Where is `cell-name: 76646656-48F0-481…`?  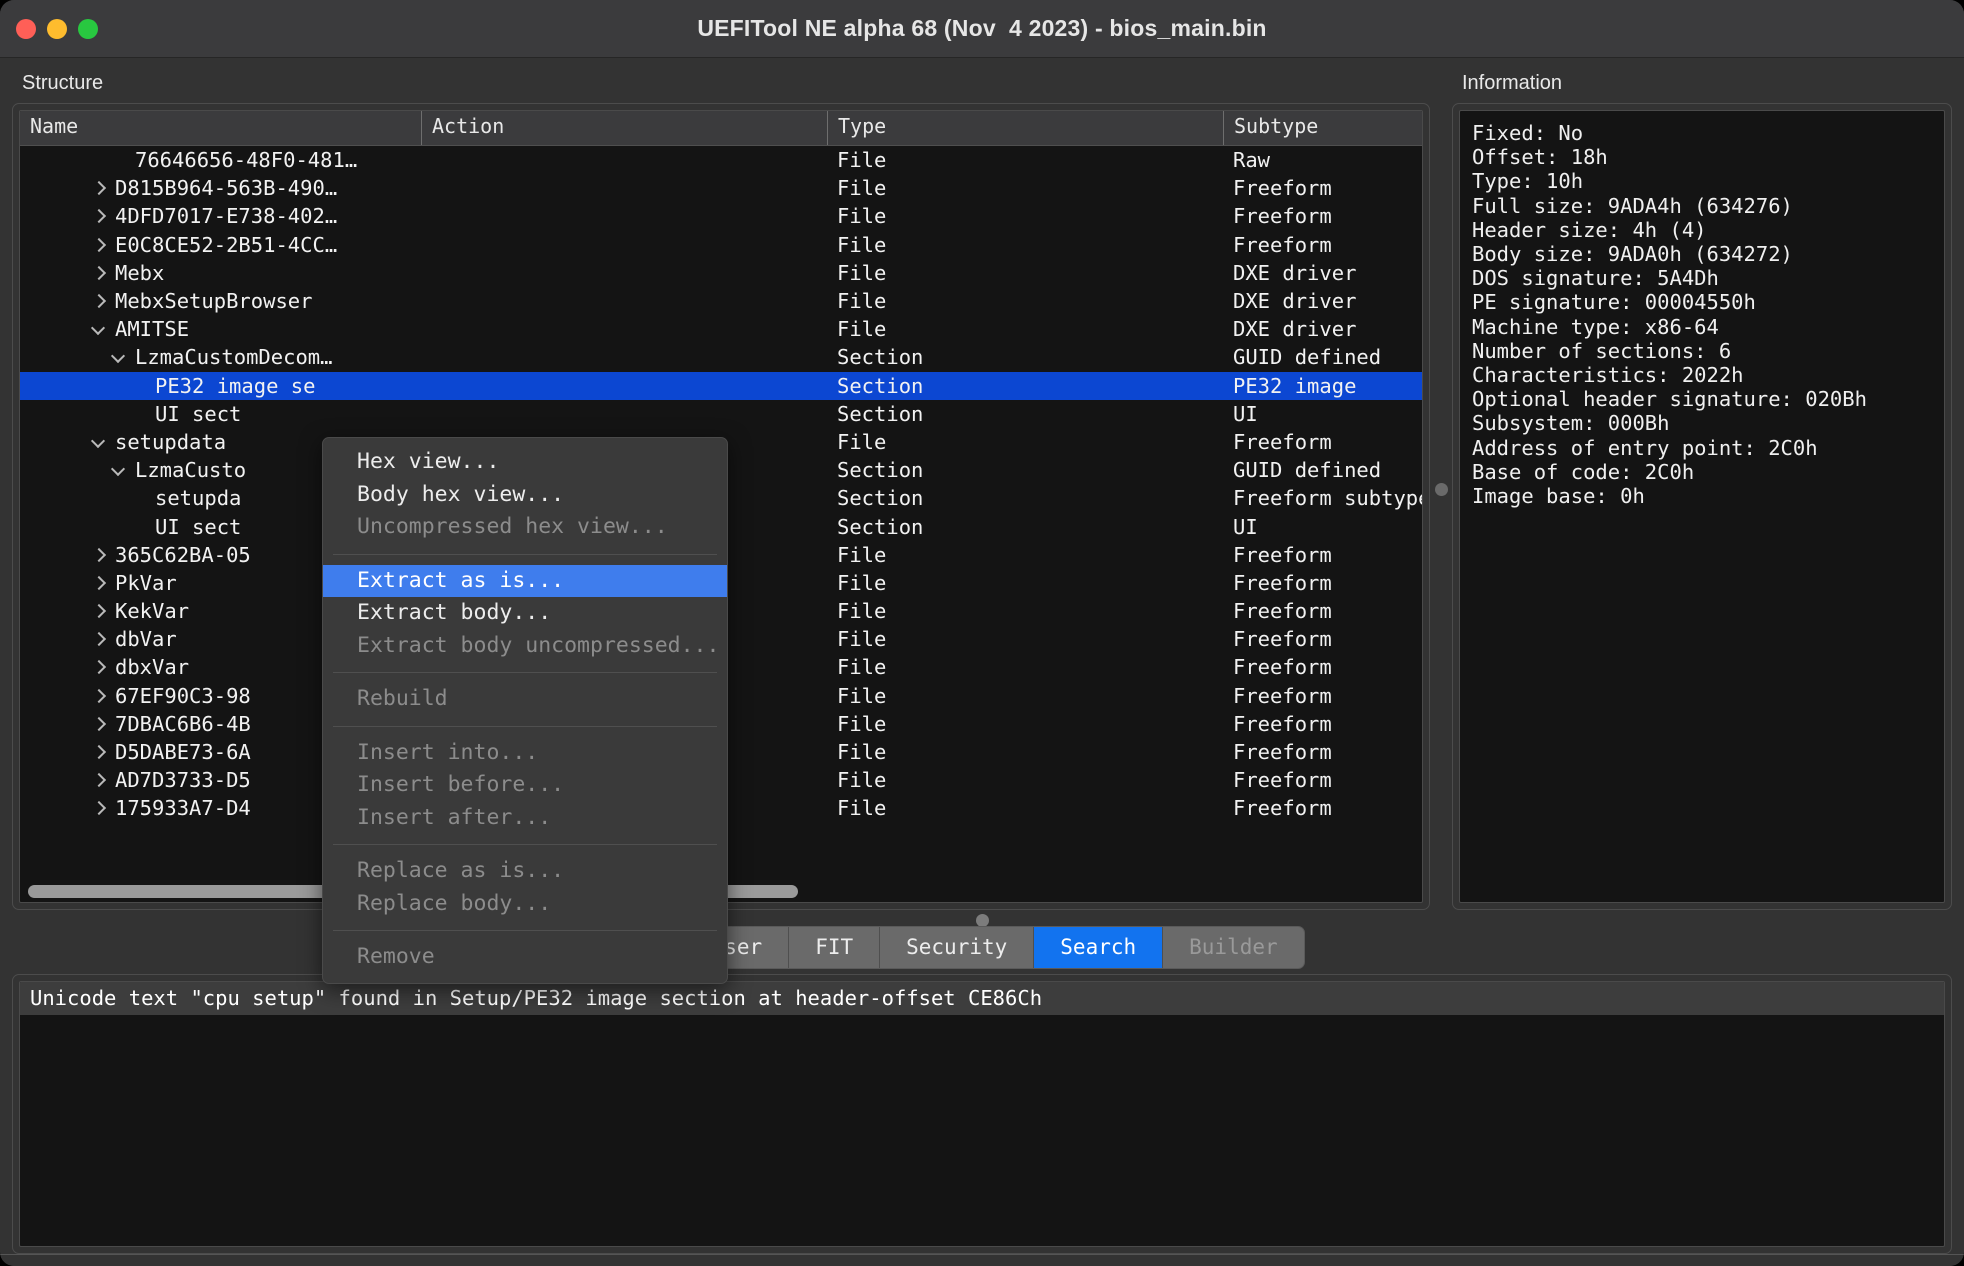
cell-name: 76646656-48F0-481… is located at coordinates (220, 160).